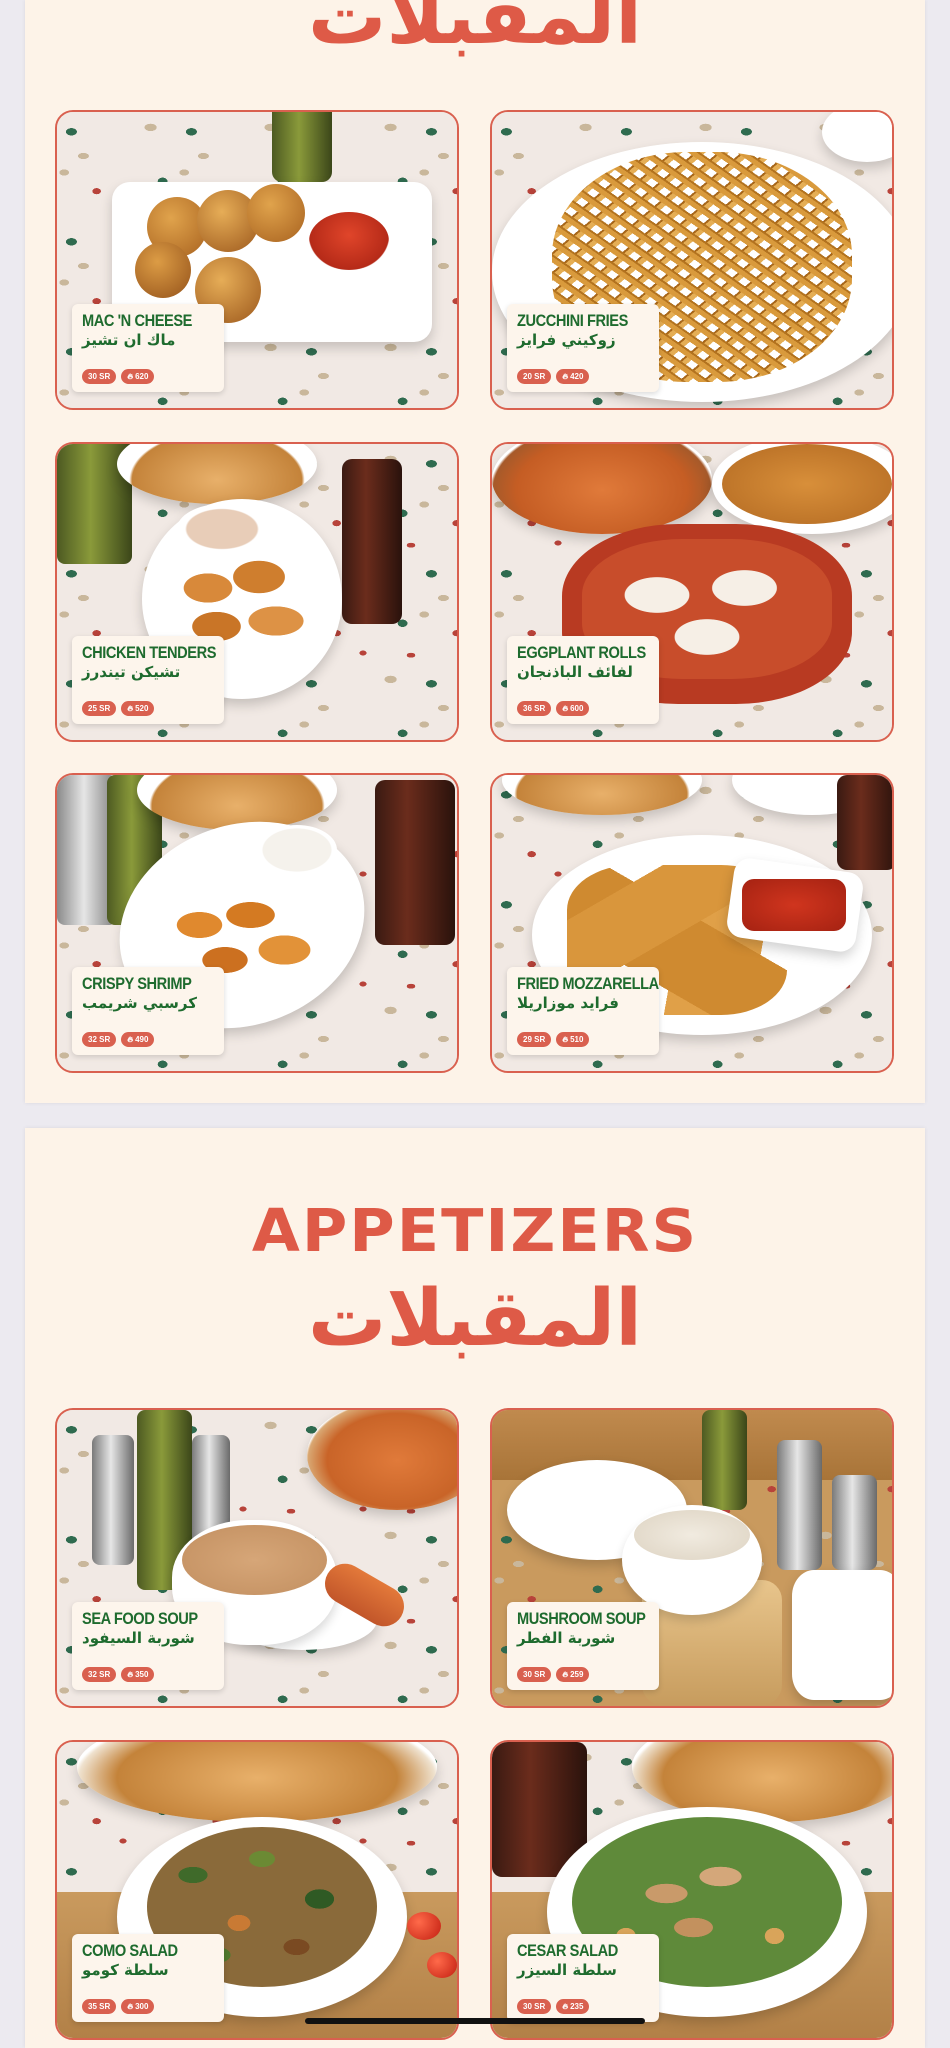  I want to click on item-name-en: CRISPY SHRIMP, so click(137, 983).